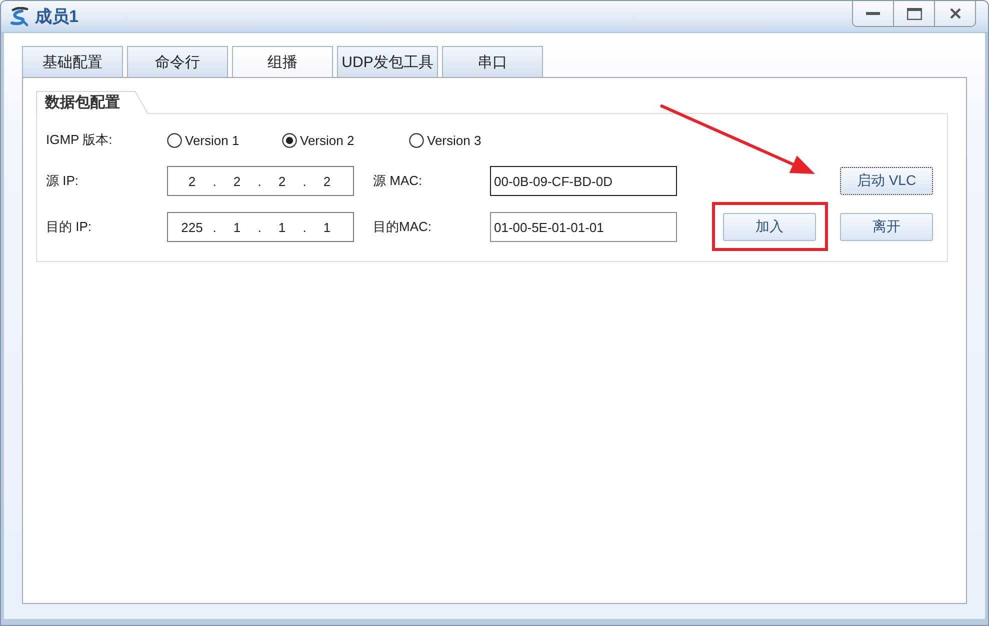 Image resolution: width=989 pixels, height=626 pixels. What do you see at coordinates (583, 181) in the screenshot?
I see `mac-address-field: 00-0B-09-CF-BD-0D` at bounding box center [583, 181].